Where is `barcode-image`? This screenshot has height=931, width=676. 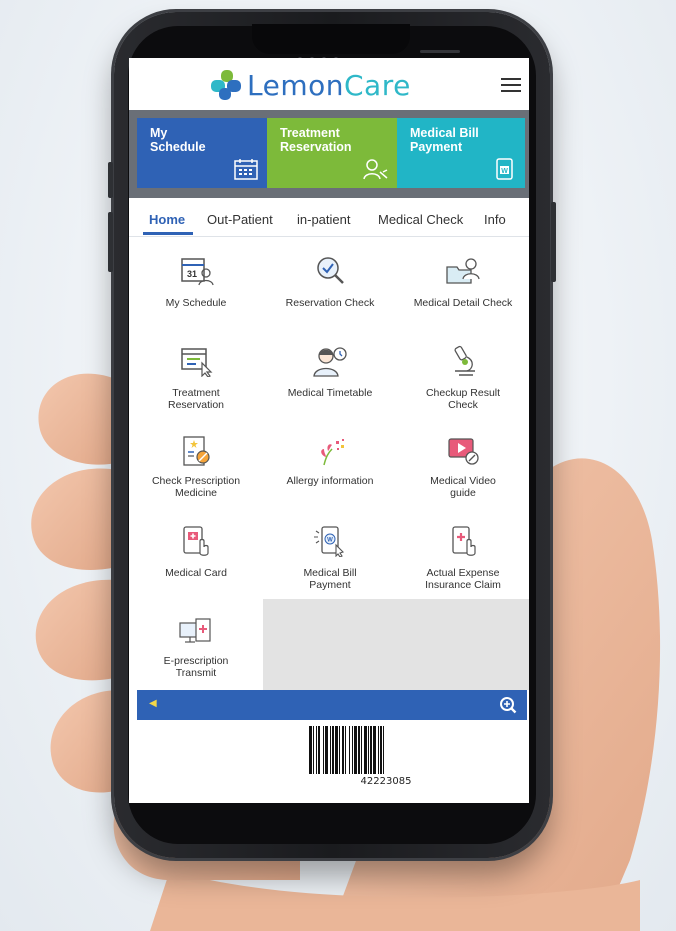 barcode-image is located at coordinates (386, 750).